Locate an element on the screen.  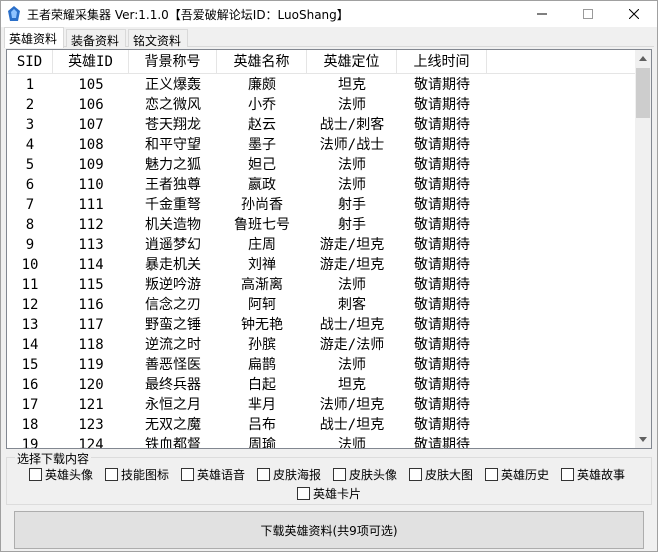
cell-hero-name: 墨子 is located at coordinates (262, 145).